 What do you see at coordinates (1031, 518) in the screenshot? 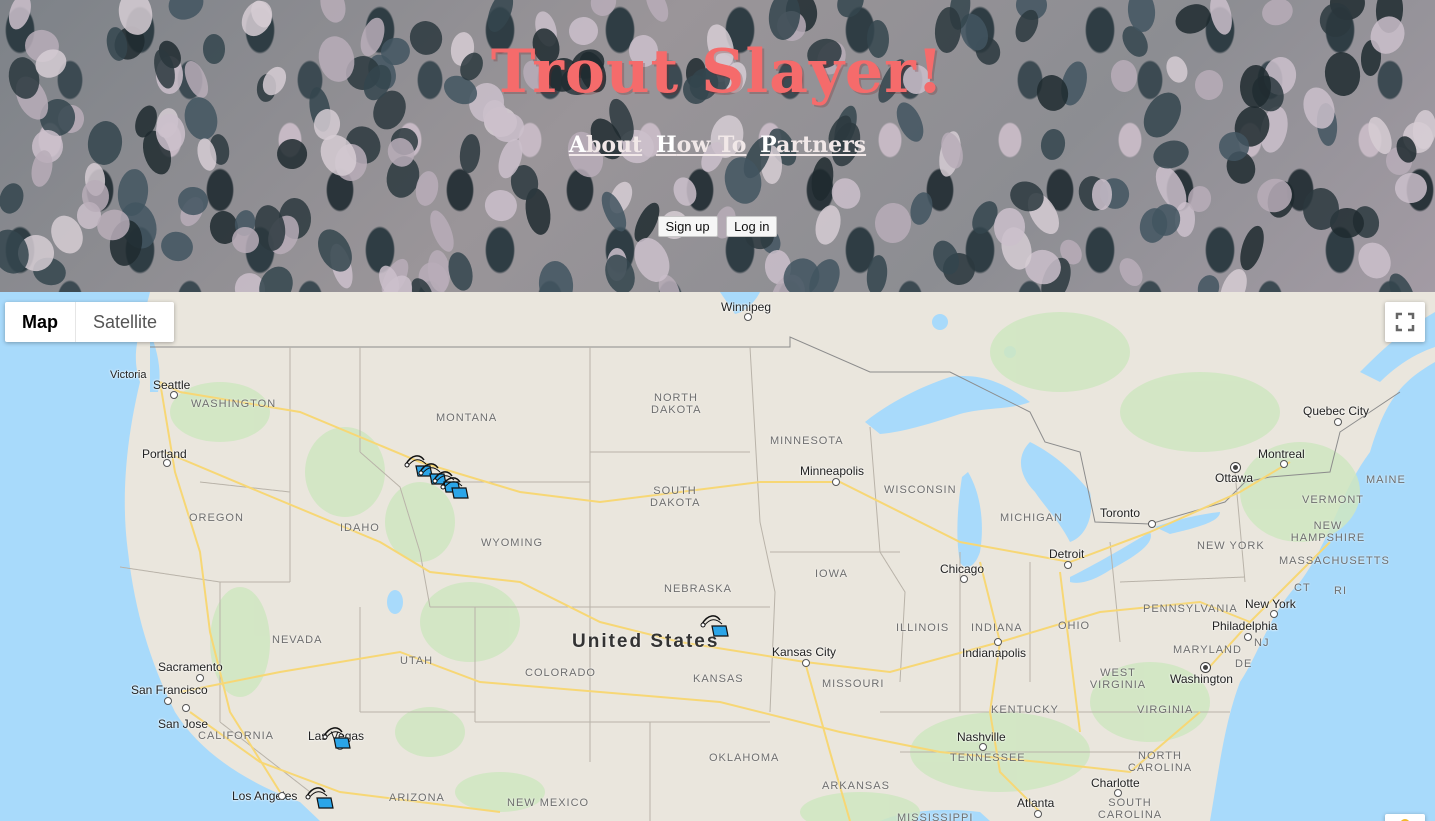
I see `state-label: MICHIGAN` at bounding box center [1031, 518].